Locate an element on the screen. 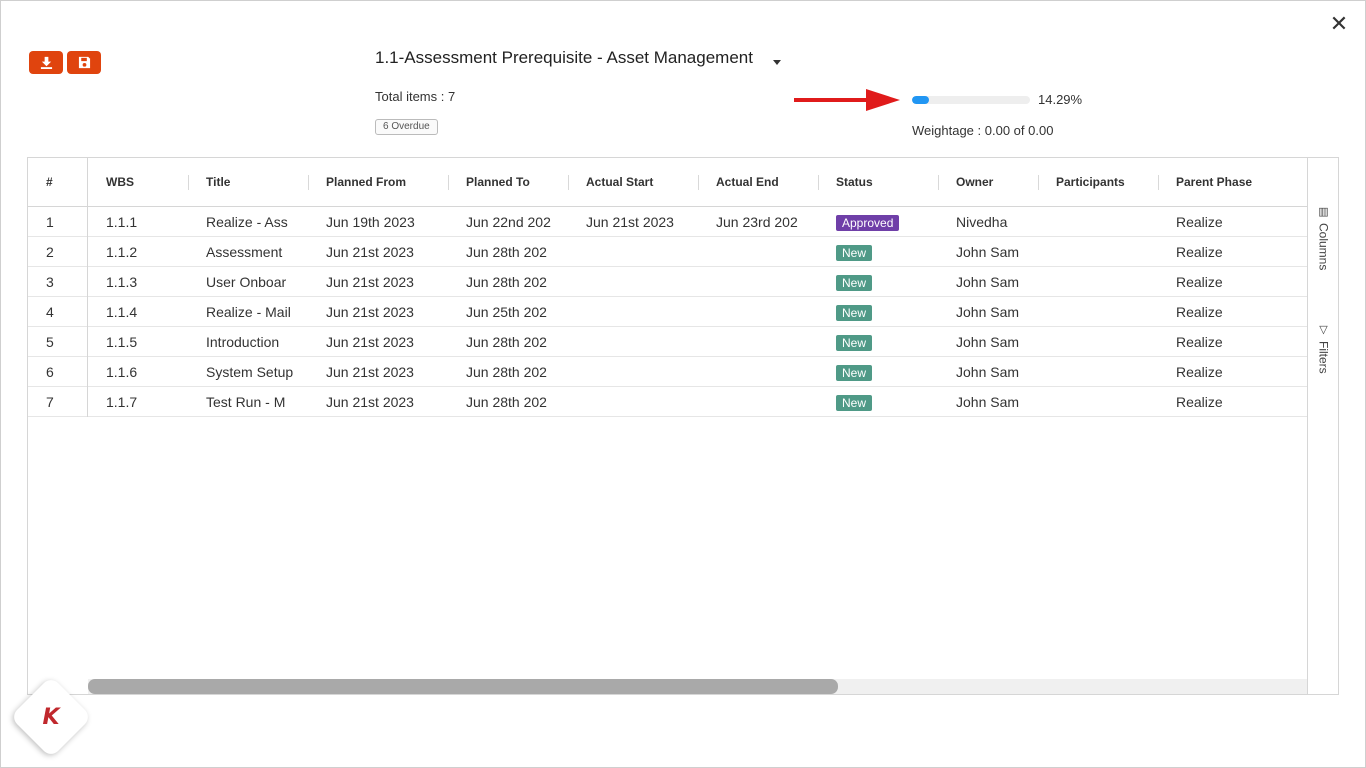 Image resolution: width=1366 pixels, height=768 pixels. cell-index: 3 is located at coordinates (50, 282).